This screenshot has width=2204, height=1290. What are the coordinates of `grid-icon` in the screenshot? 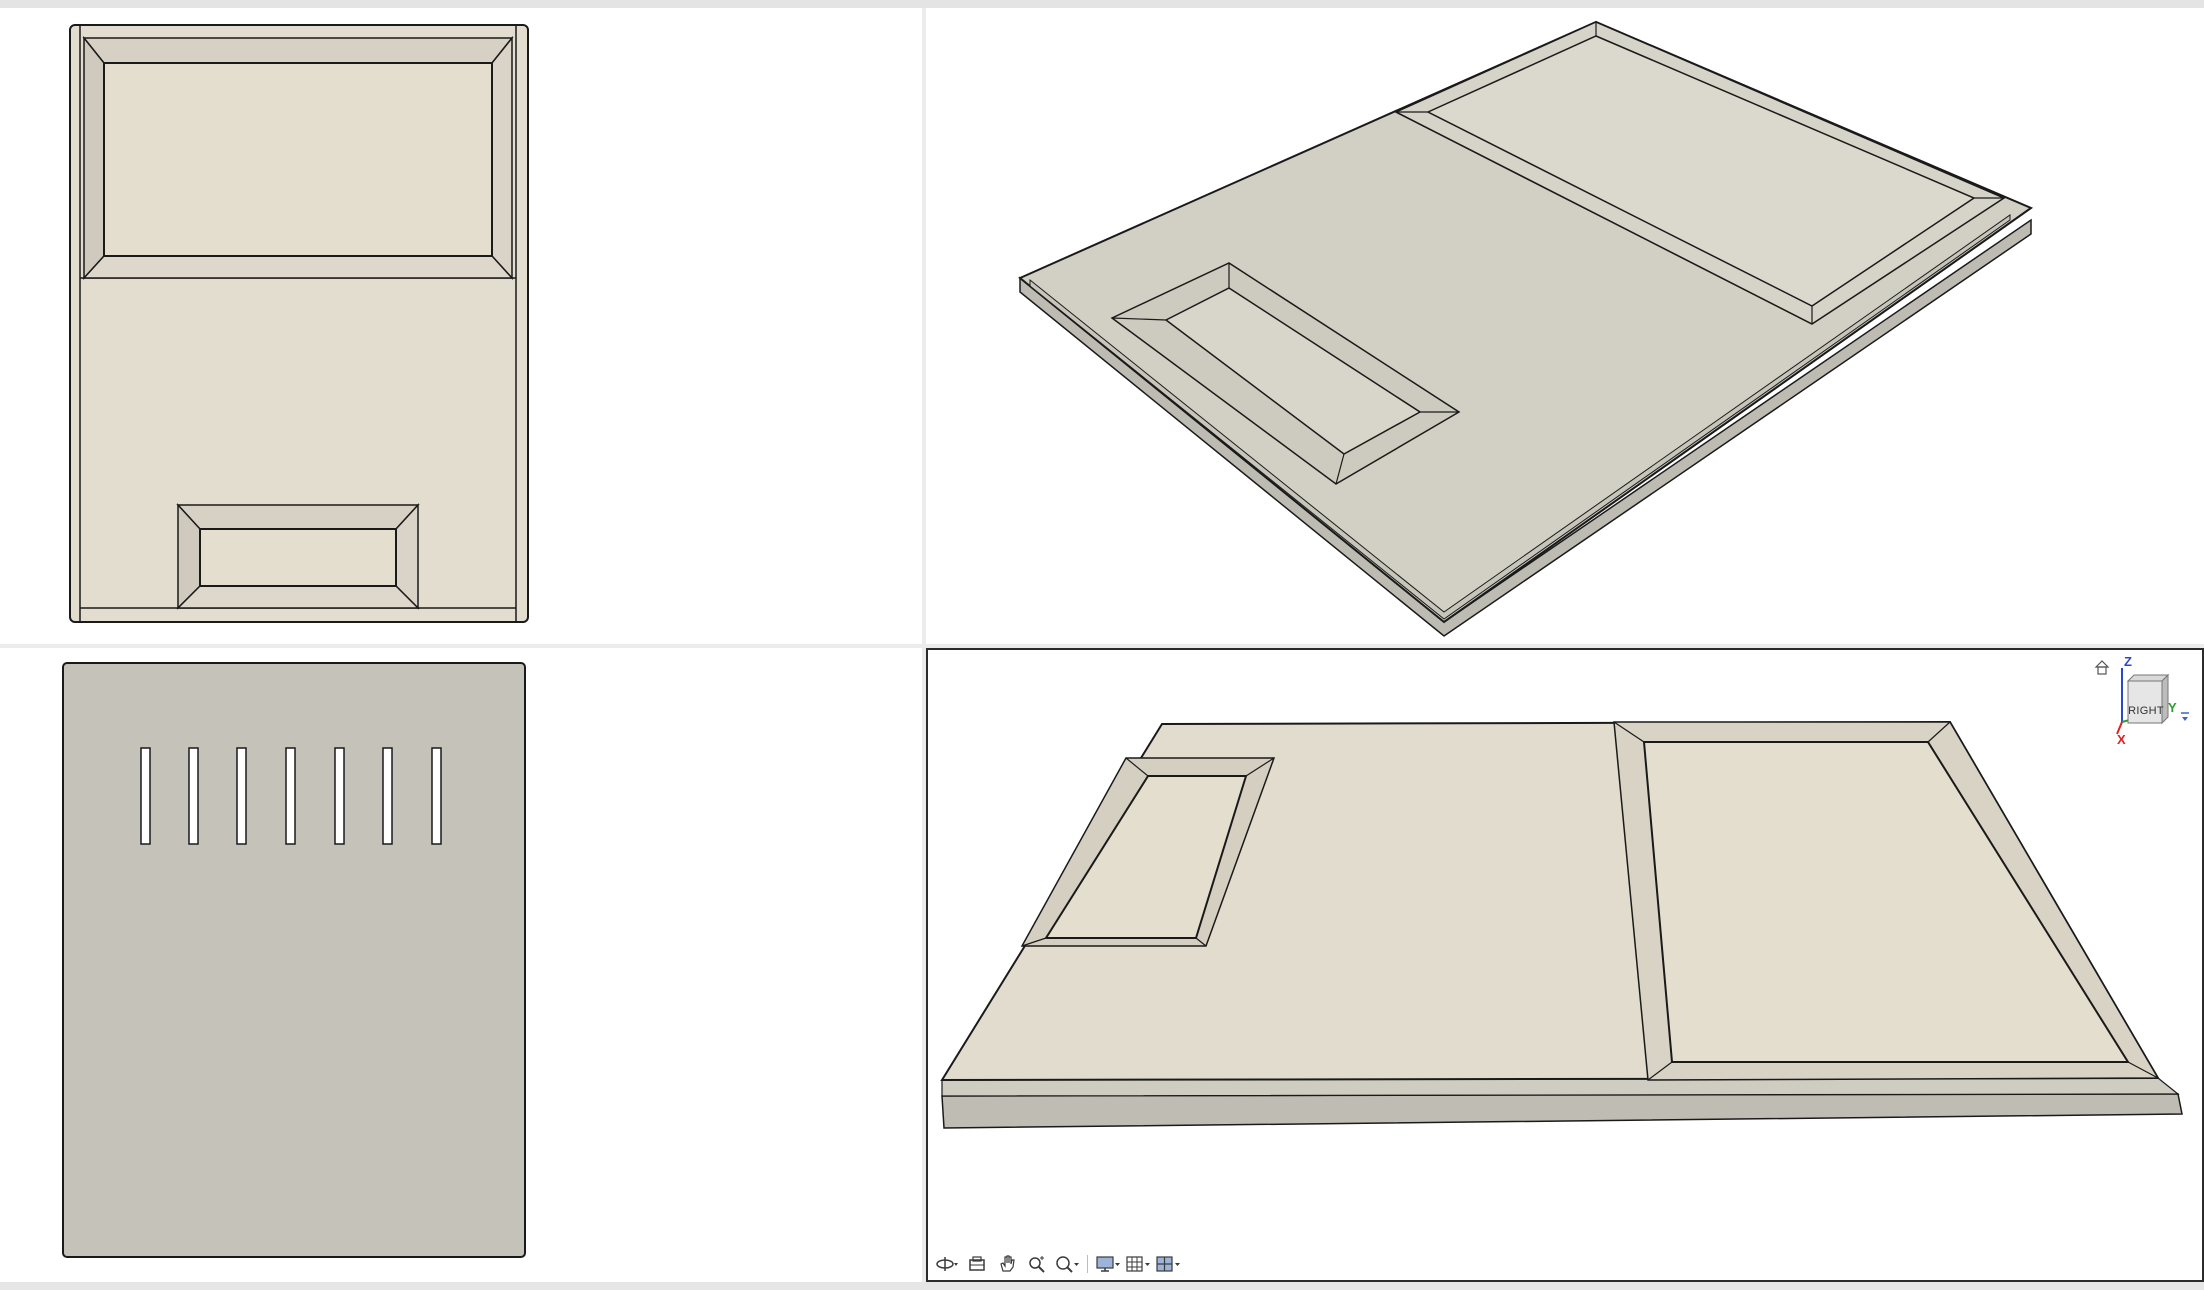 It's located at (1138, 1264).